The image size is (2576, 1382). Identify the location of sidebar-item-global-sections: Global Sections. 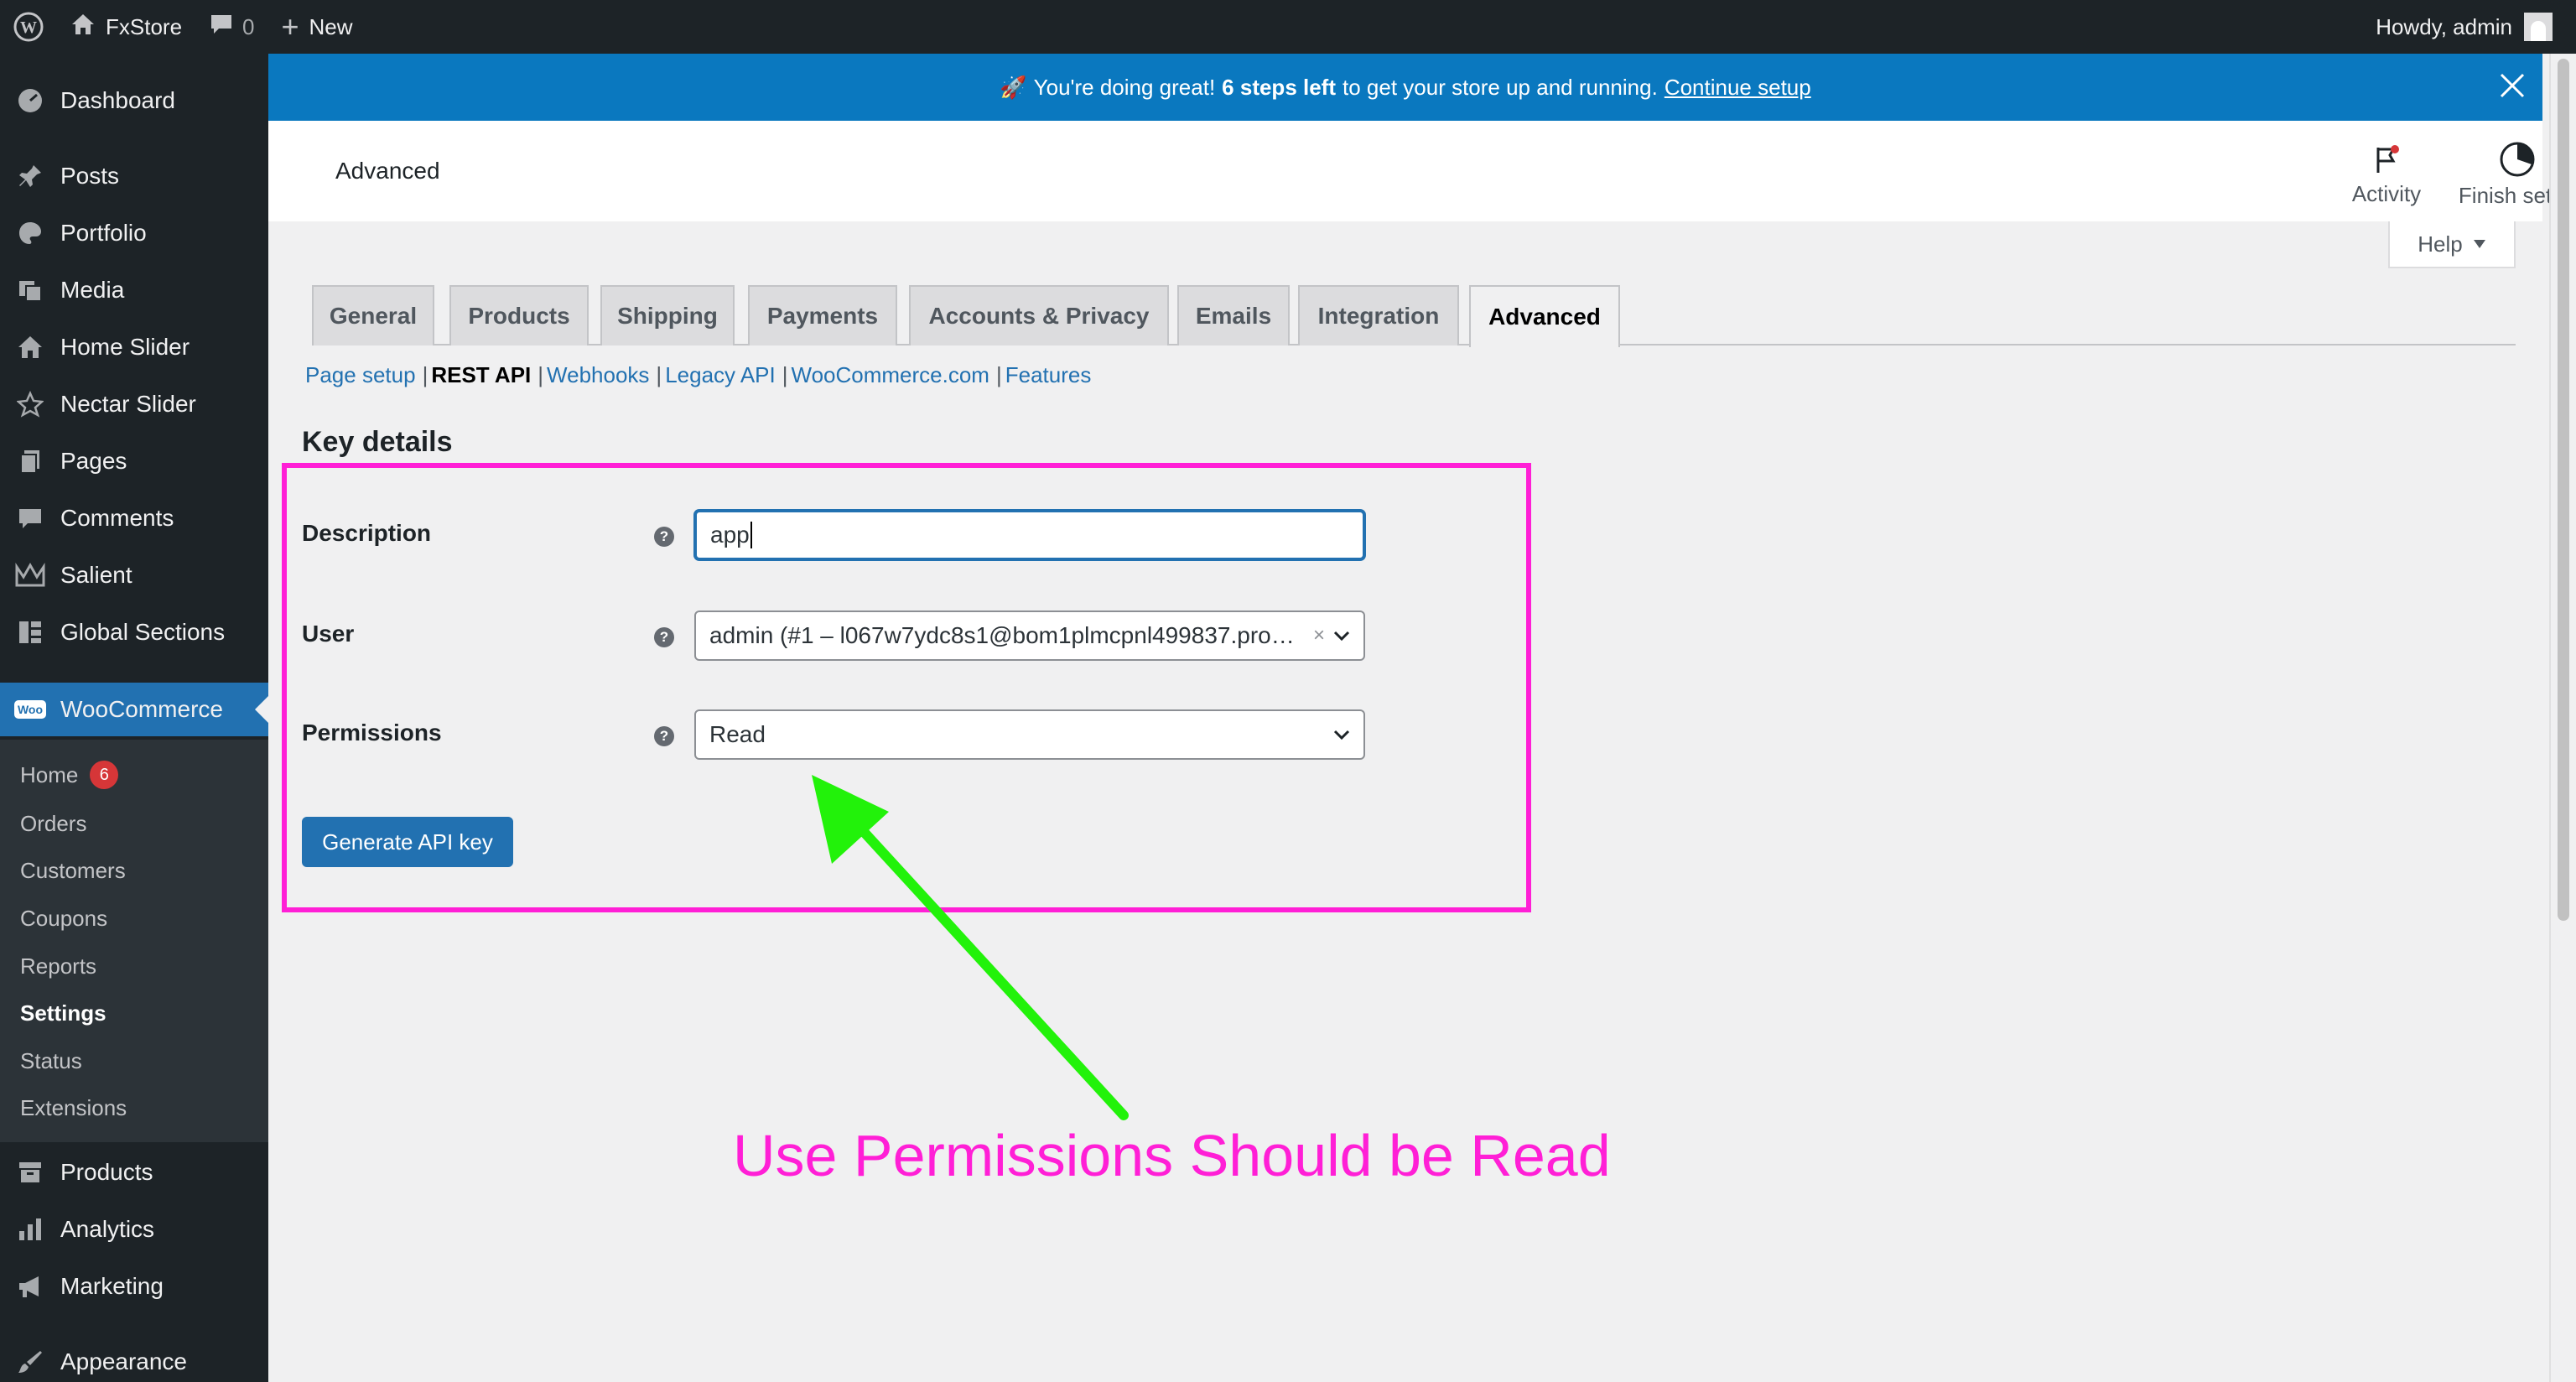
(134, 632).